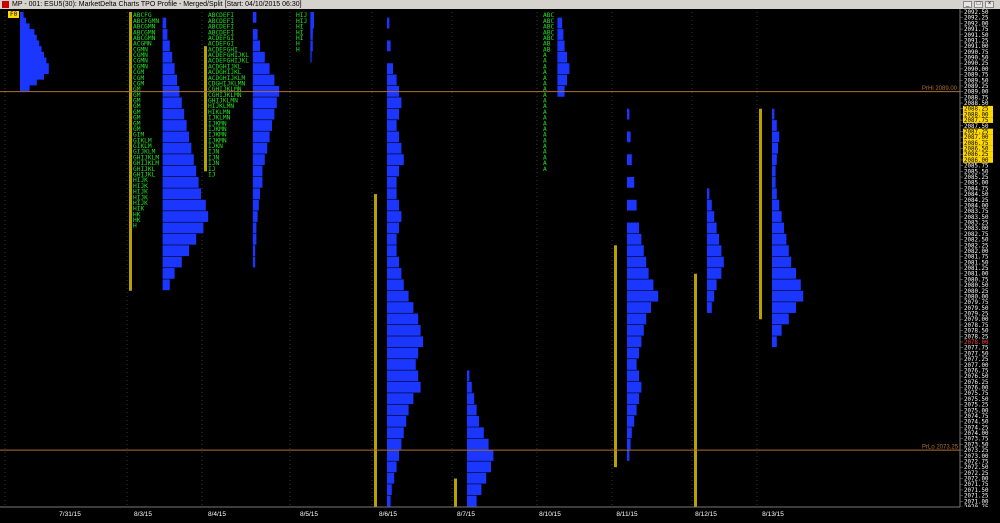  Describe the element at coordinates (211, 175) in the screenshot. I see `tpo-letters: IJ` at that location.